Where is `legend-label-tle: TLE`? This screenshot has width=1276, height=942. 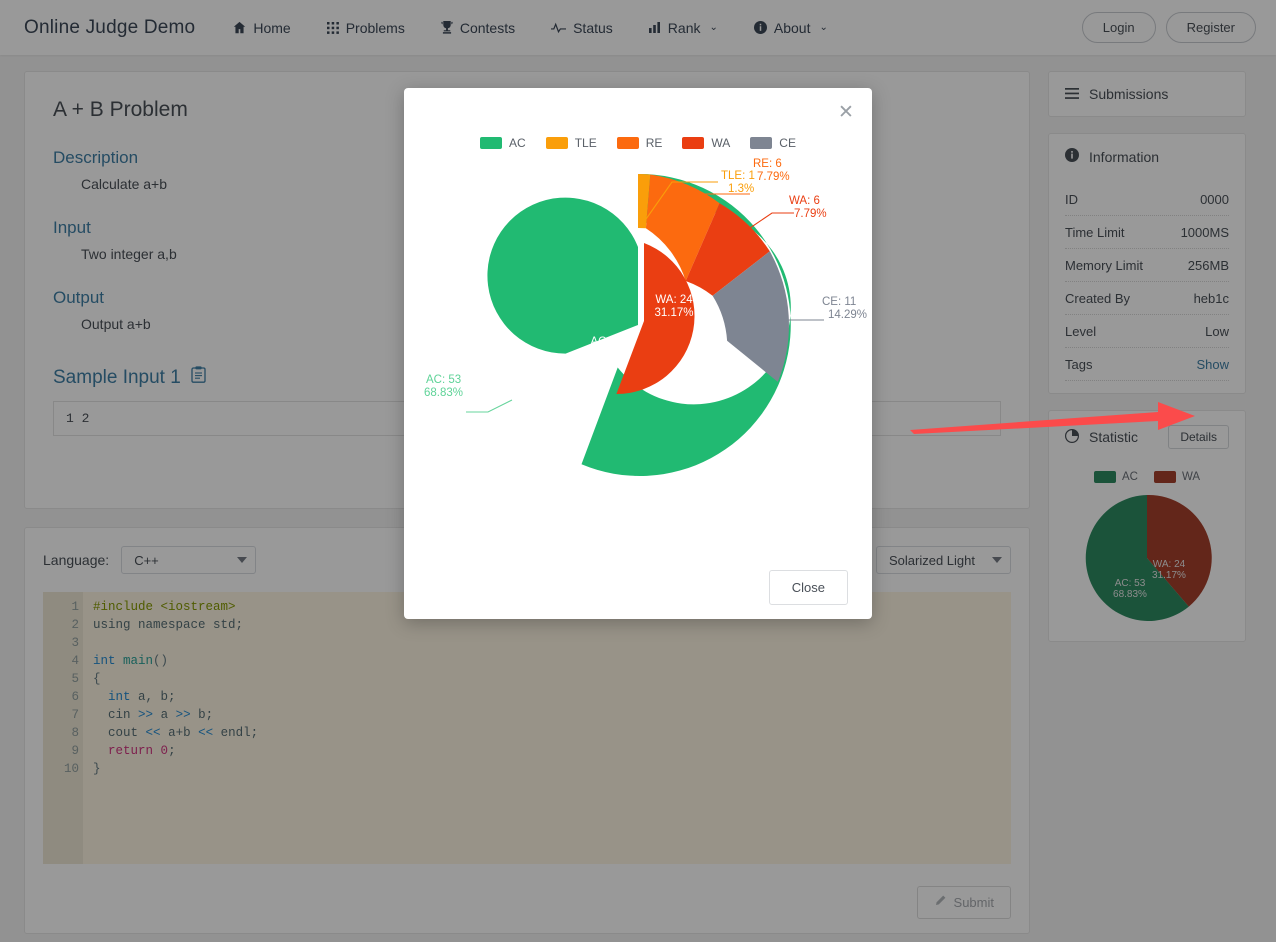
legend-label-tle: TLE is located at coordinates (585, 143).